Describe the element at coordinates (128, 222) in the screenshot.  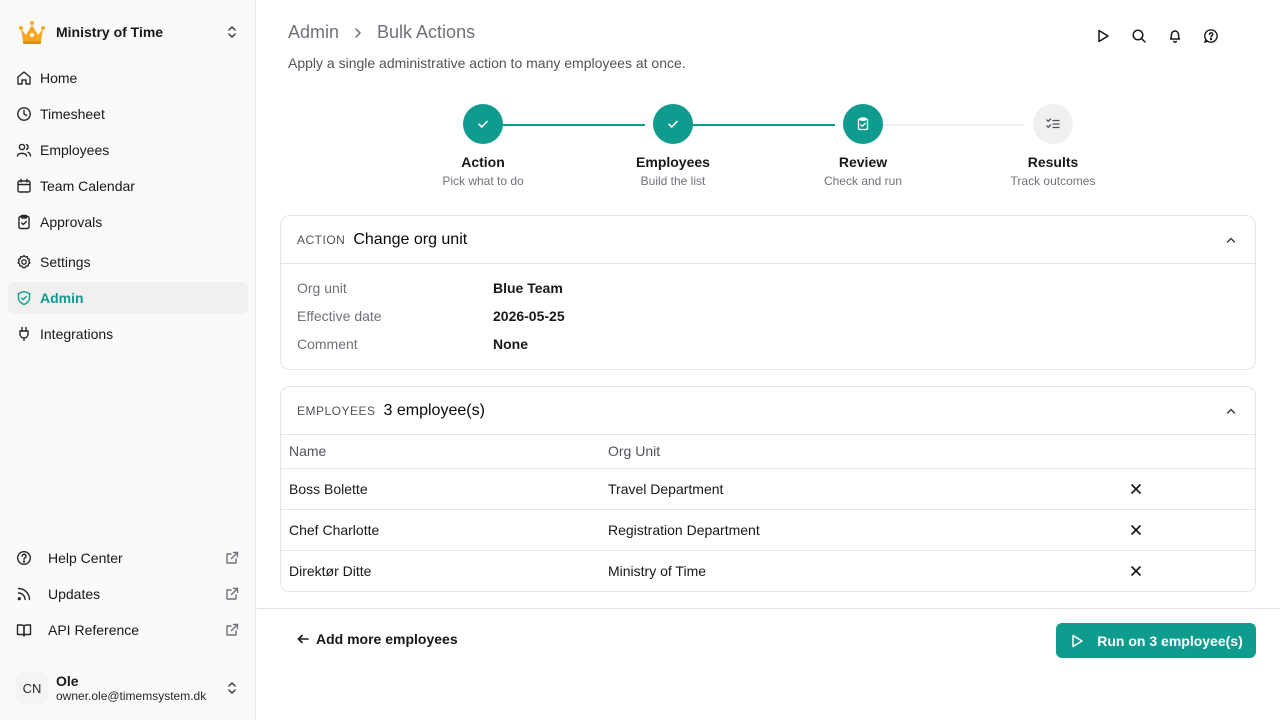
I see `sidebar-item-approvals: Approvals` at that location.